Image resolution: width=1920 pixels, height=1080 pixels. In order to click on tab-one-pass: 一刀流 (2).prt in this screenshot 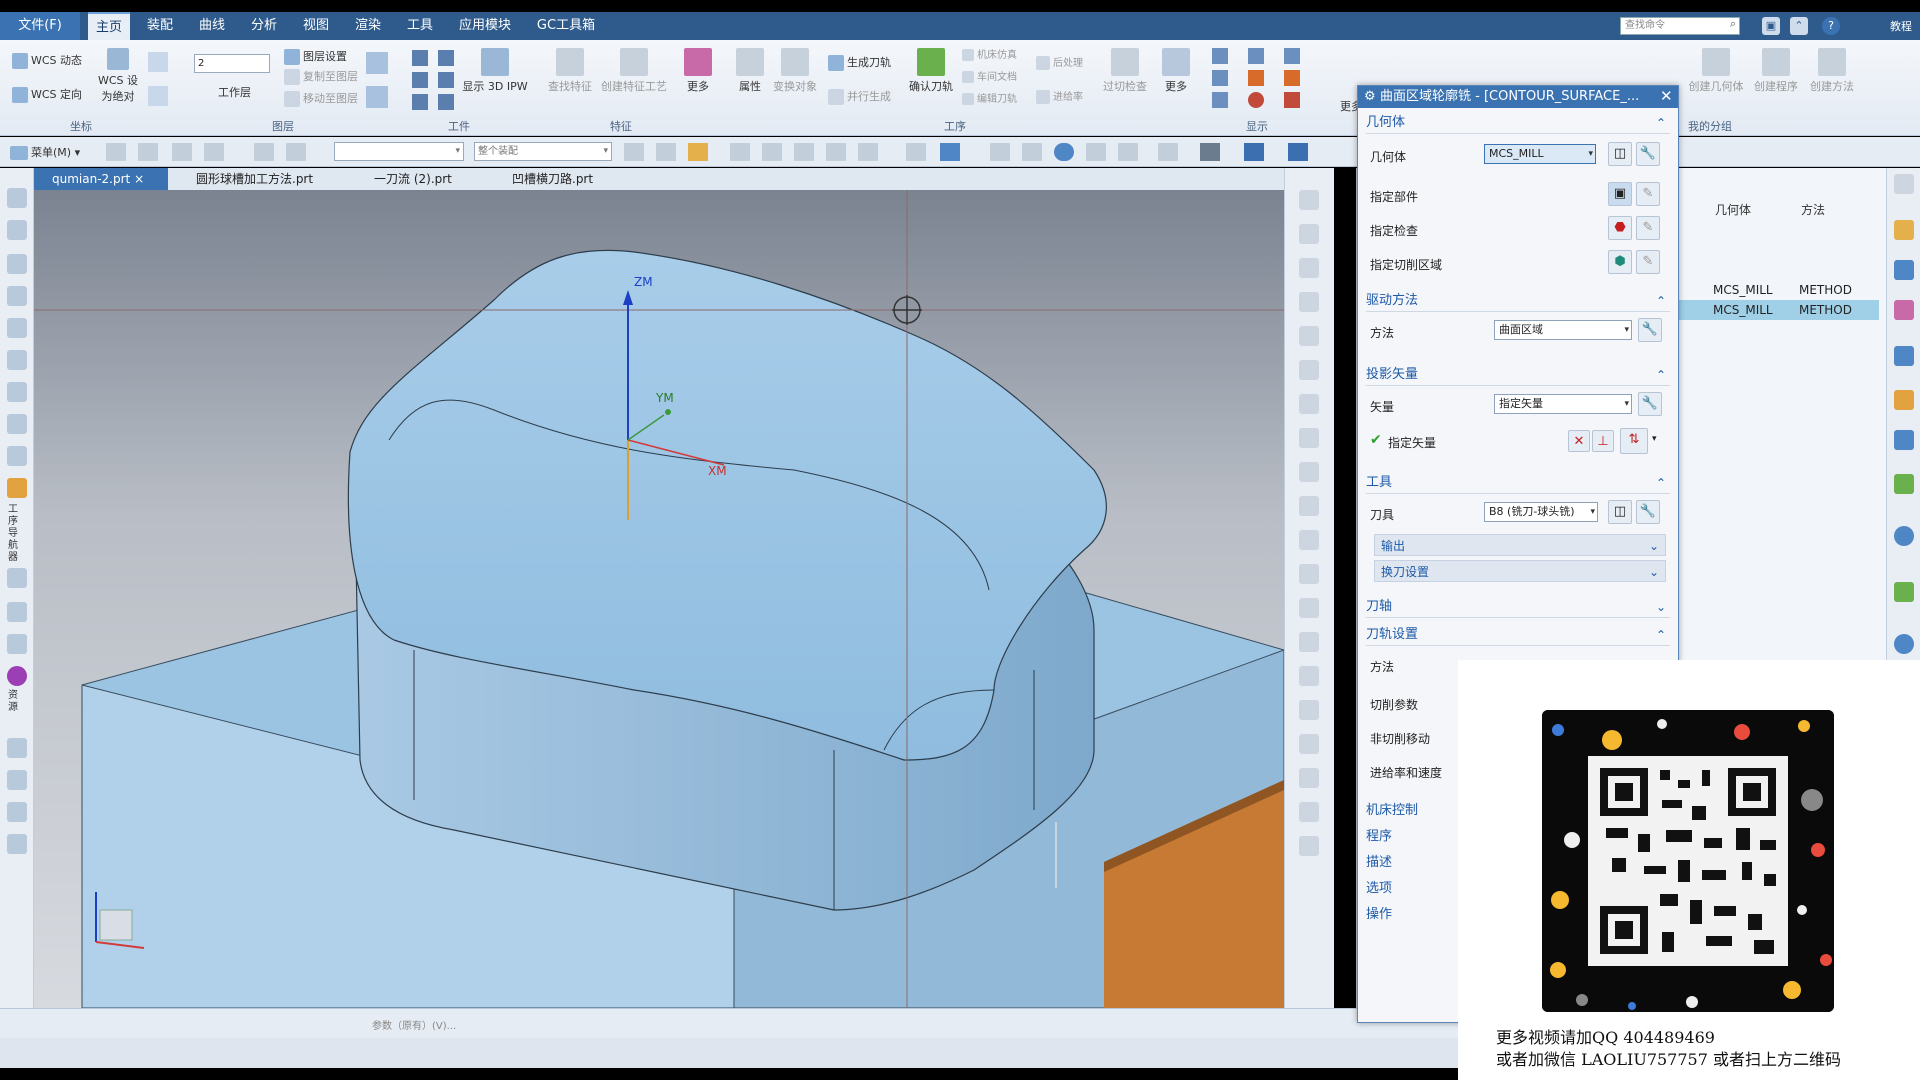, I will do `click(416, 179)`.